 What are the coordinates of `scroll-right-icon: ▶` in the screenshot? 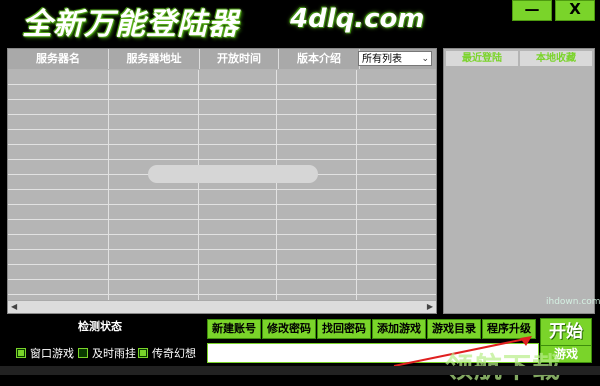 It's located at (430, 306).